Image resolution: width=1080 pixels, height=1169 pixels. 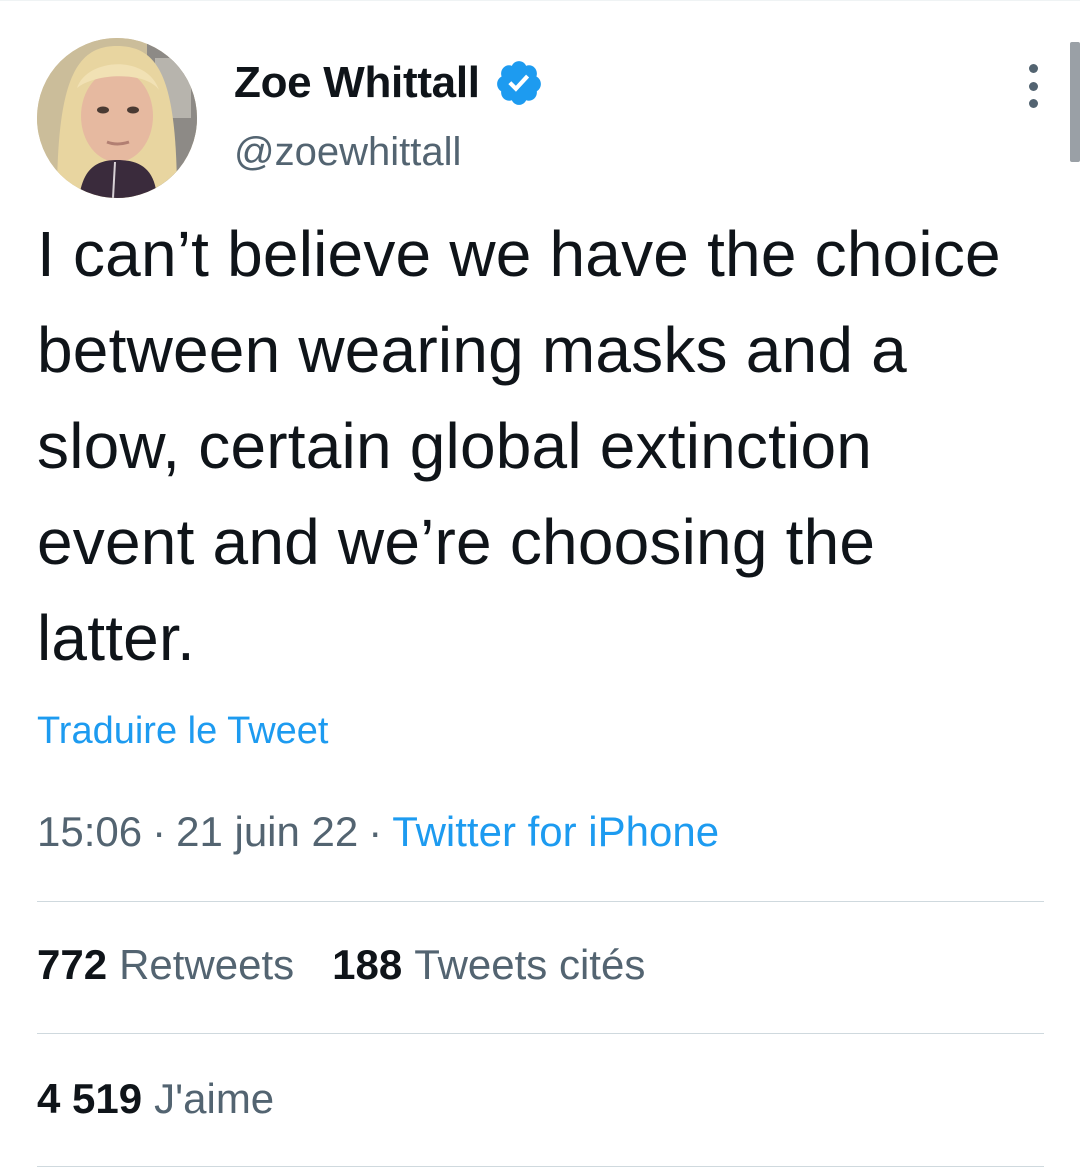 I want to click on retweets-stat: 772 Retweets, so click(x=165, y=964).